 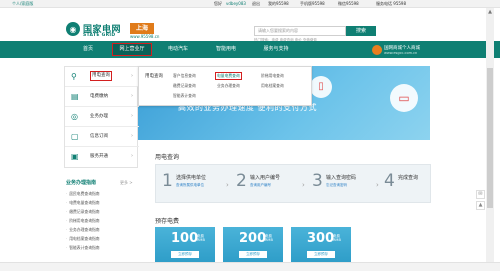 I want to click on step-title: 输入查询密码, so click(x=341, y=178).